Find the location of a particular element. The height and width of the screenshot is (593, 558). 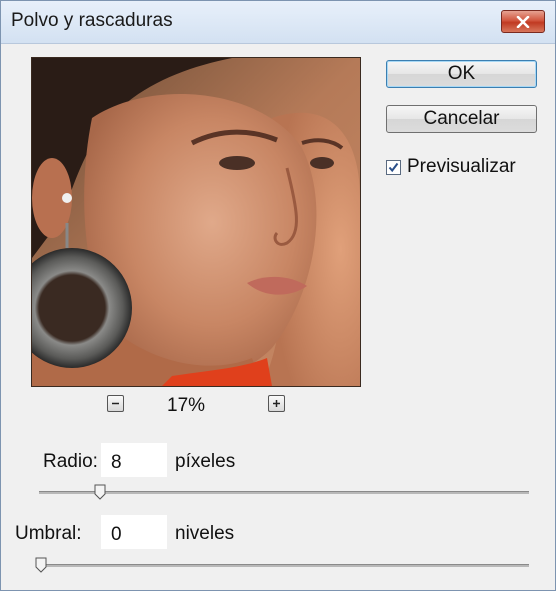

radius-label: Radio: is located at coordinates (70, 461).